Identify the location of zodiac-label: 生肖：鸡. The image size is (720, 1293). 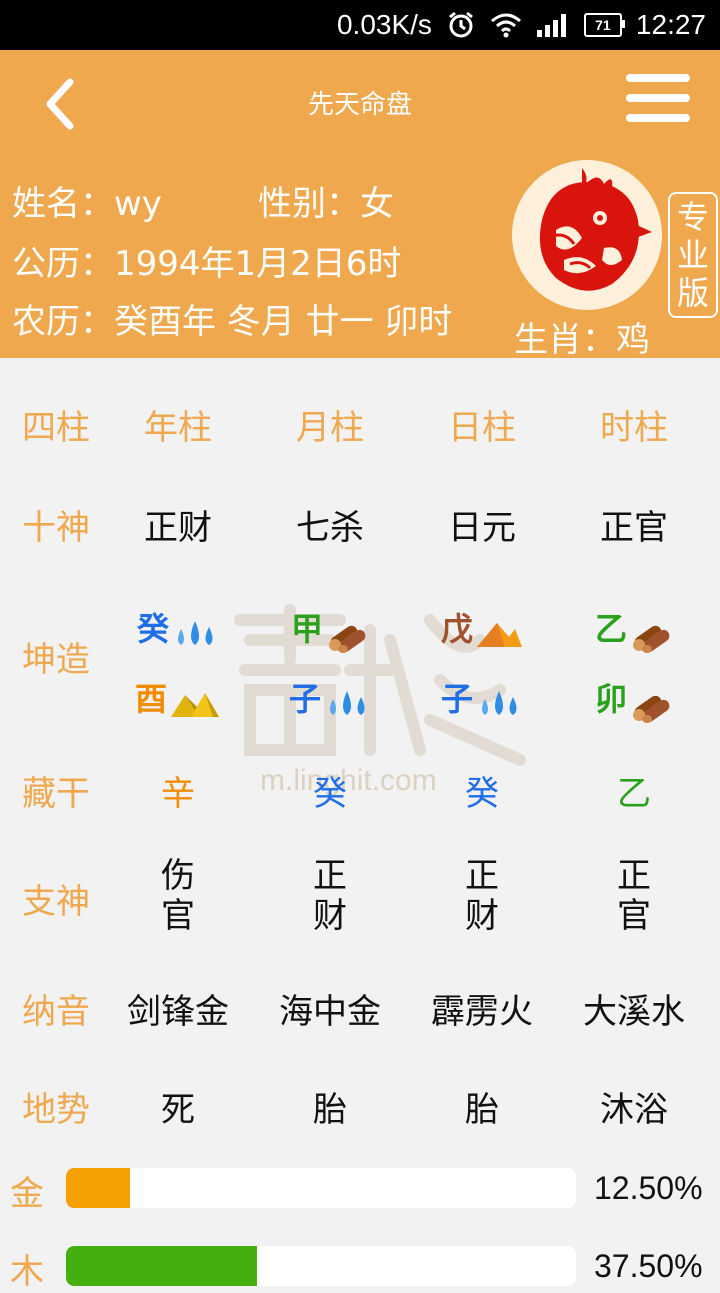
(582, 340).